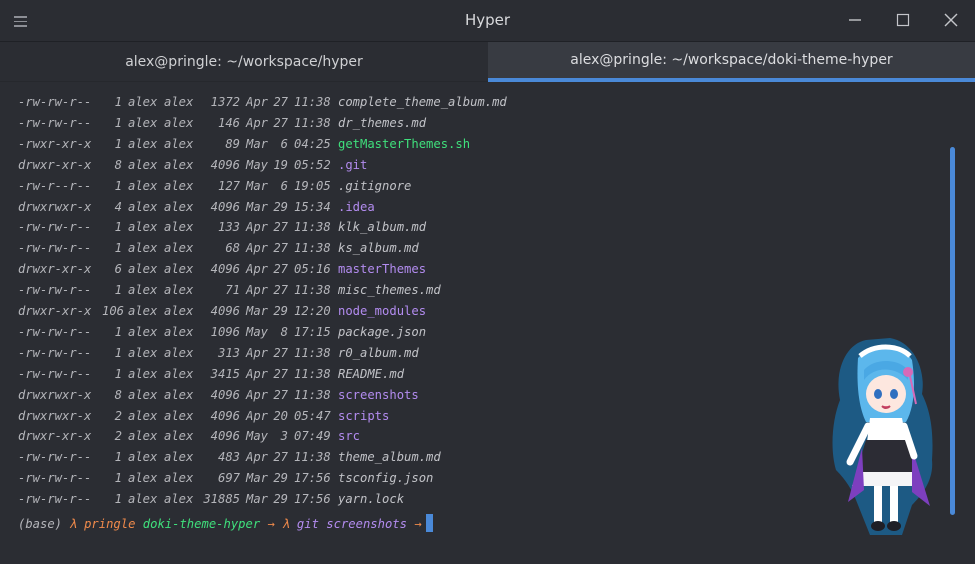 The height and width of the screenshot is (564, 975). I want to click on modified-time: 12:20, so click(312, 311).